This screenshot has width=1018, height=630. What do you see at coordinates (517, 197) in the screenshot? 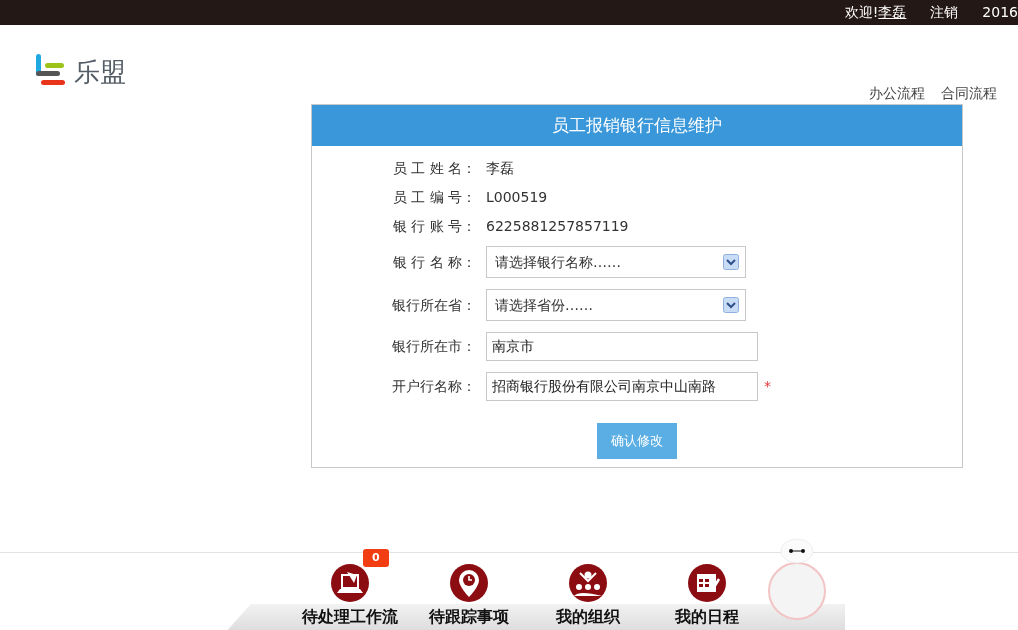
I see `field-value: L000519` at bounding box center [517, 197].